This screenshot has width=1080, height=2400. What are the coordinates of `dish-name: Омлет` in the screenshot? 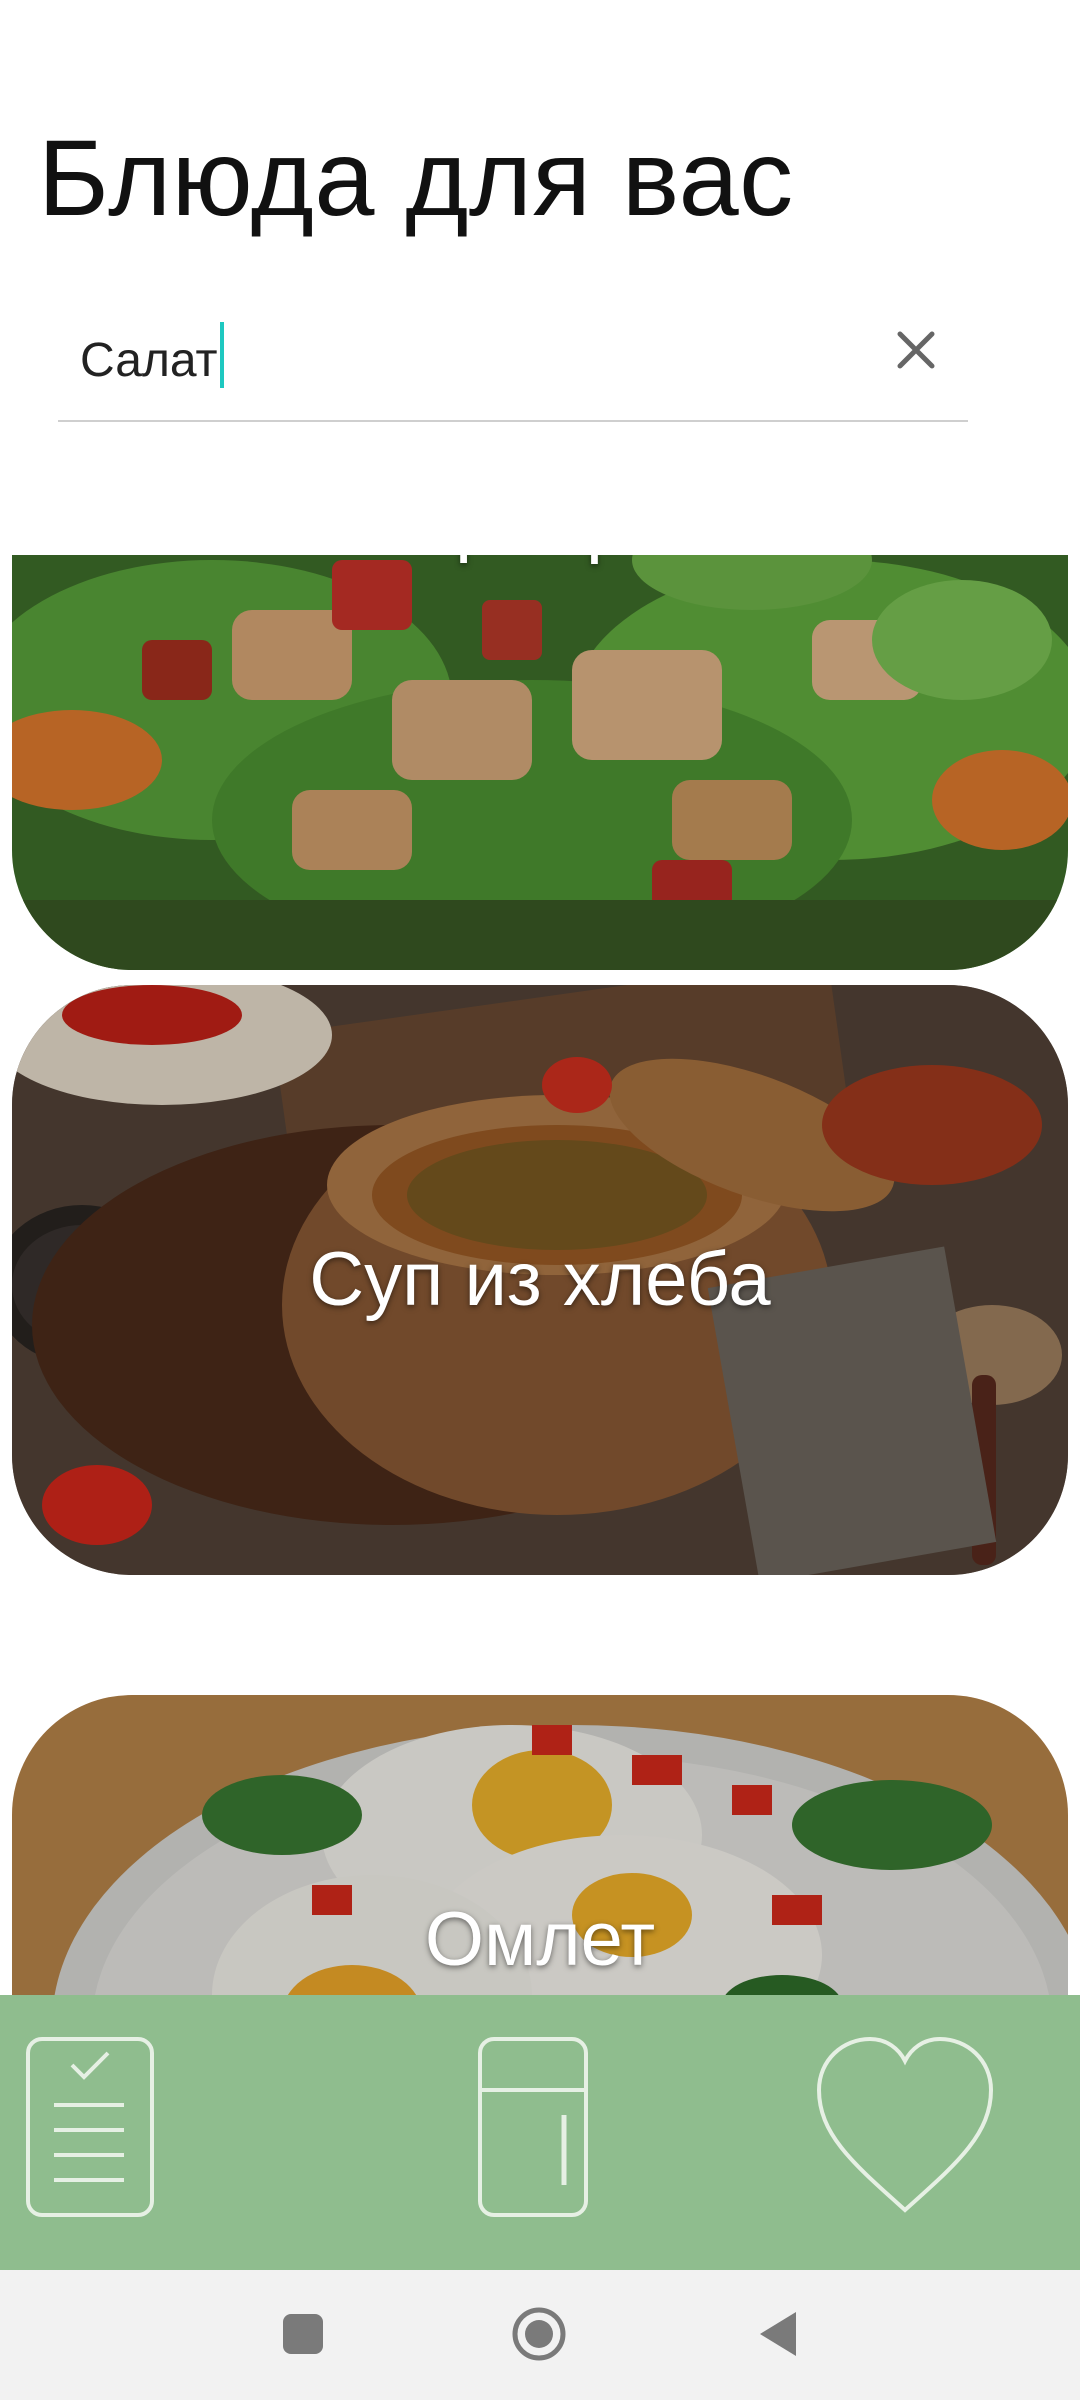 It's located at (540, 1939).